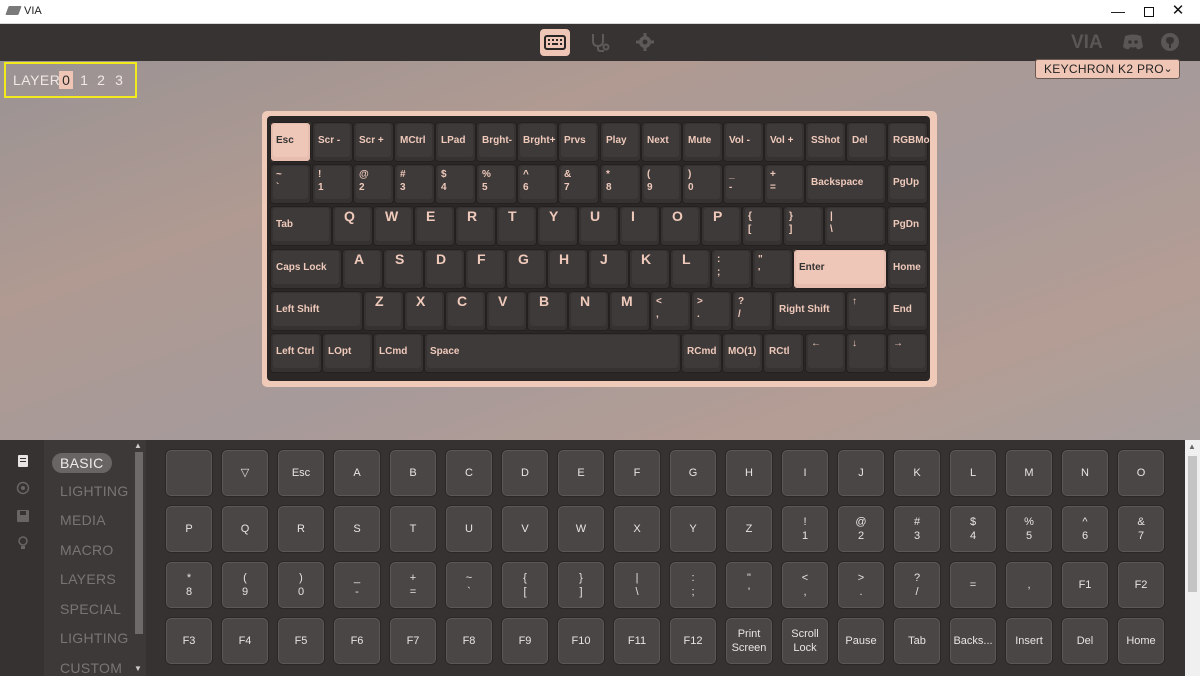 Image resolution: width=1200 pixels, height=676 pixels. I want to click on keycode-button: > ., so click(861, 585).